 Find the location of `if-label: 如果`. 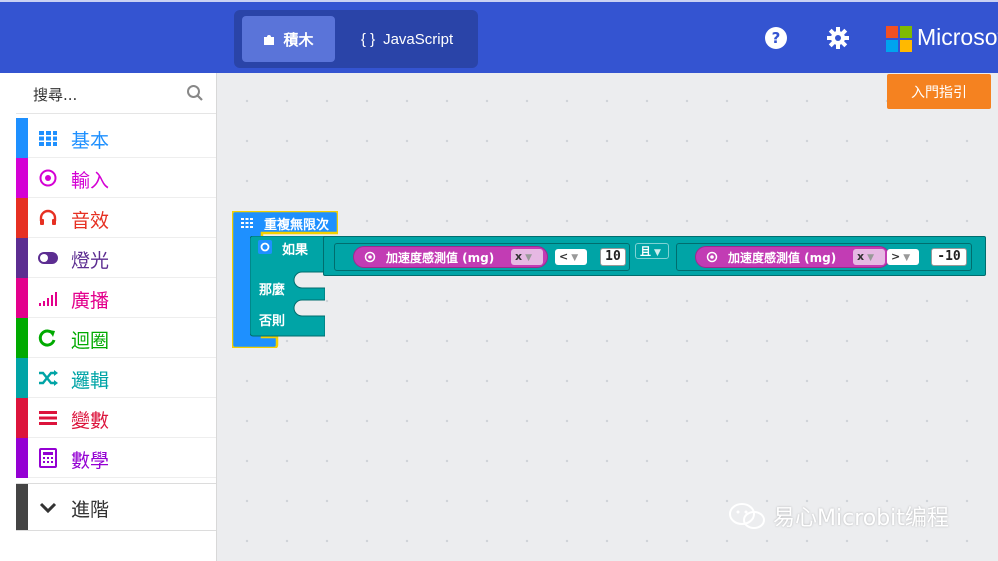

if-label: 如果 is located at coordinates (295, 250).